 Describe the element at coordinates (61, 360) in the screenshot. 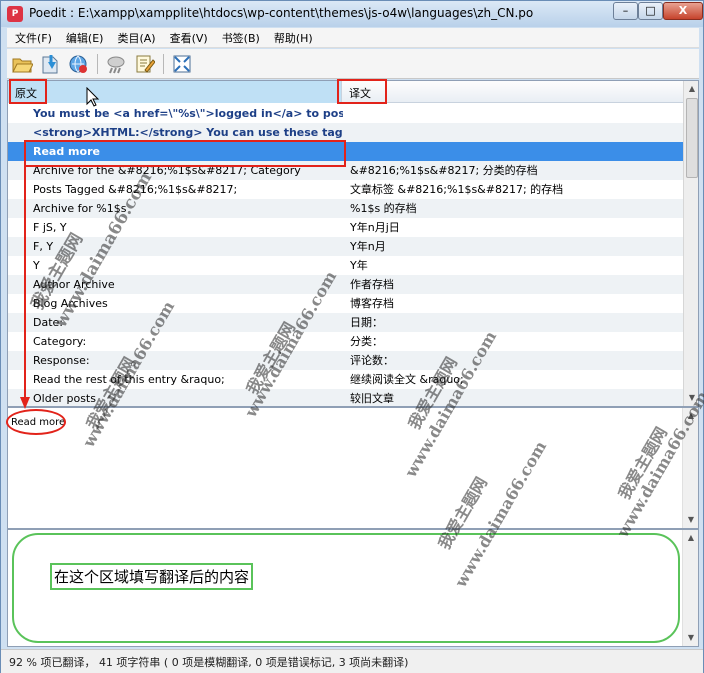

I see `original-cell: Response:` at that location.